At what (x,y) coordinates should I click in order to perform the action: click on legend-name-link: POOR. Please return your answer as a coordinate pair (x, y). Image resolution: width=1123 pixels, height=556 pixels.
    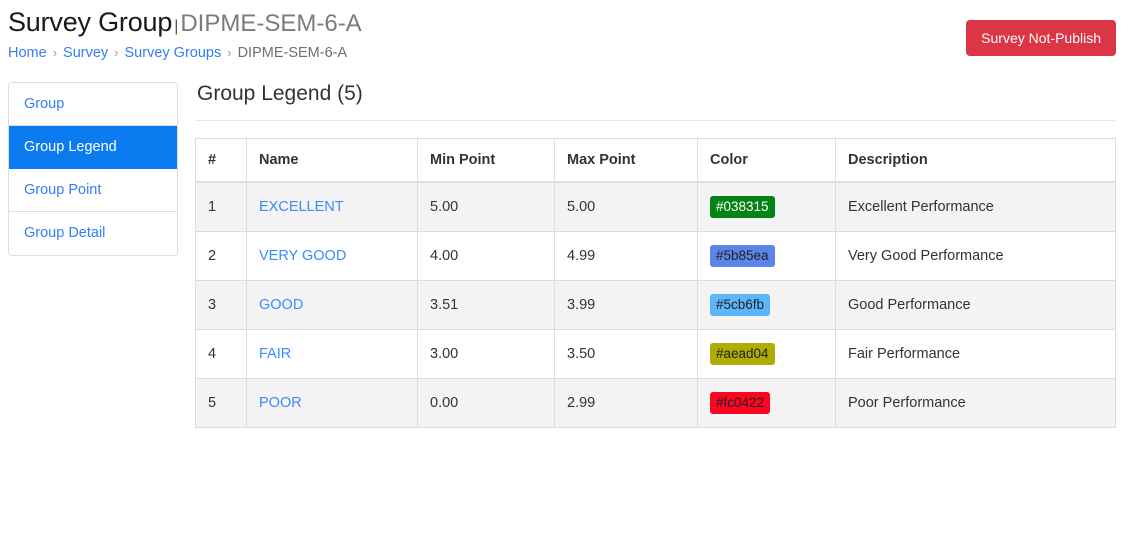
    Looking at the image, I should click on (280, 403).